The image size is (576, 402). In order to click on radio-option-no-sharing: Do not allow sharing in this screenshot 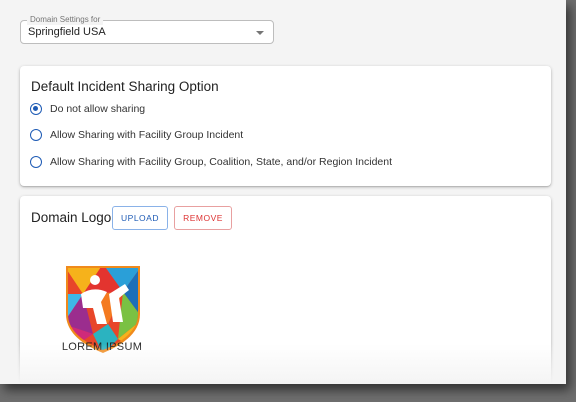, I will do `click(87, 109)`.